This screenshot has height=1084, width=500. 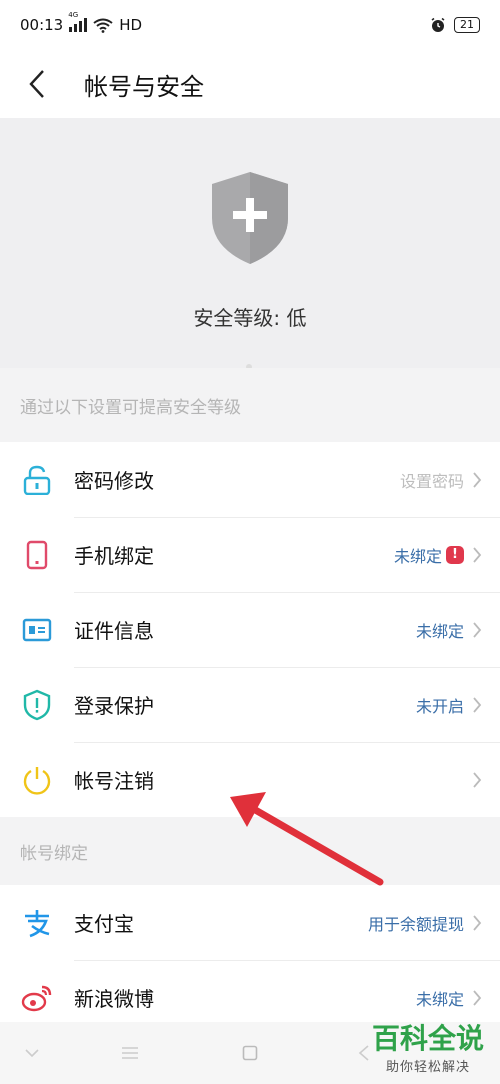 What do you see at coordinates (250, 779) in the screenshot?
I see `row-account-cancel: 帐号注销` at bounding box center [250, 779].